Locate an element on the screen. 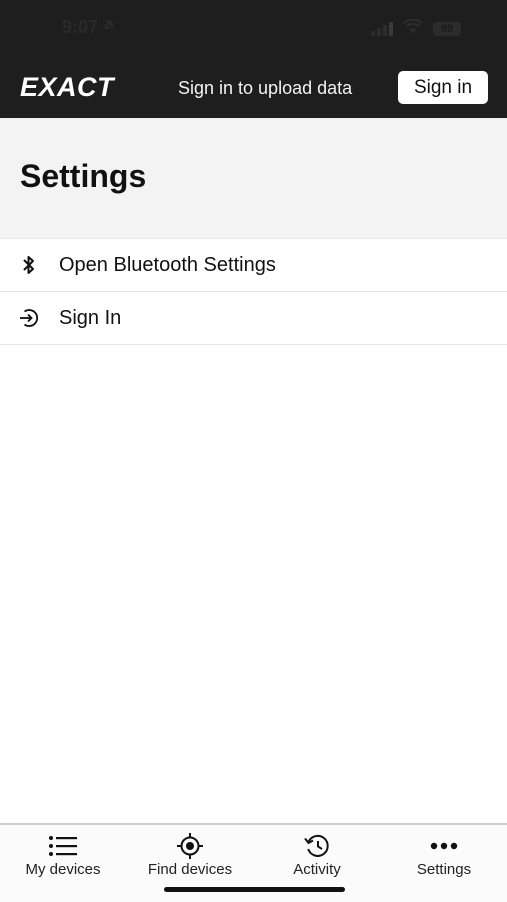  home-indicator is located at coordinates (254, 889).